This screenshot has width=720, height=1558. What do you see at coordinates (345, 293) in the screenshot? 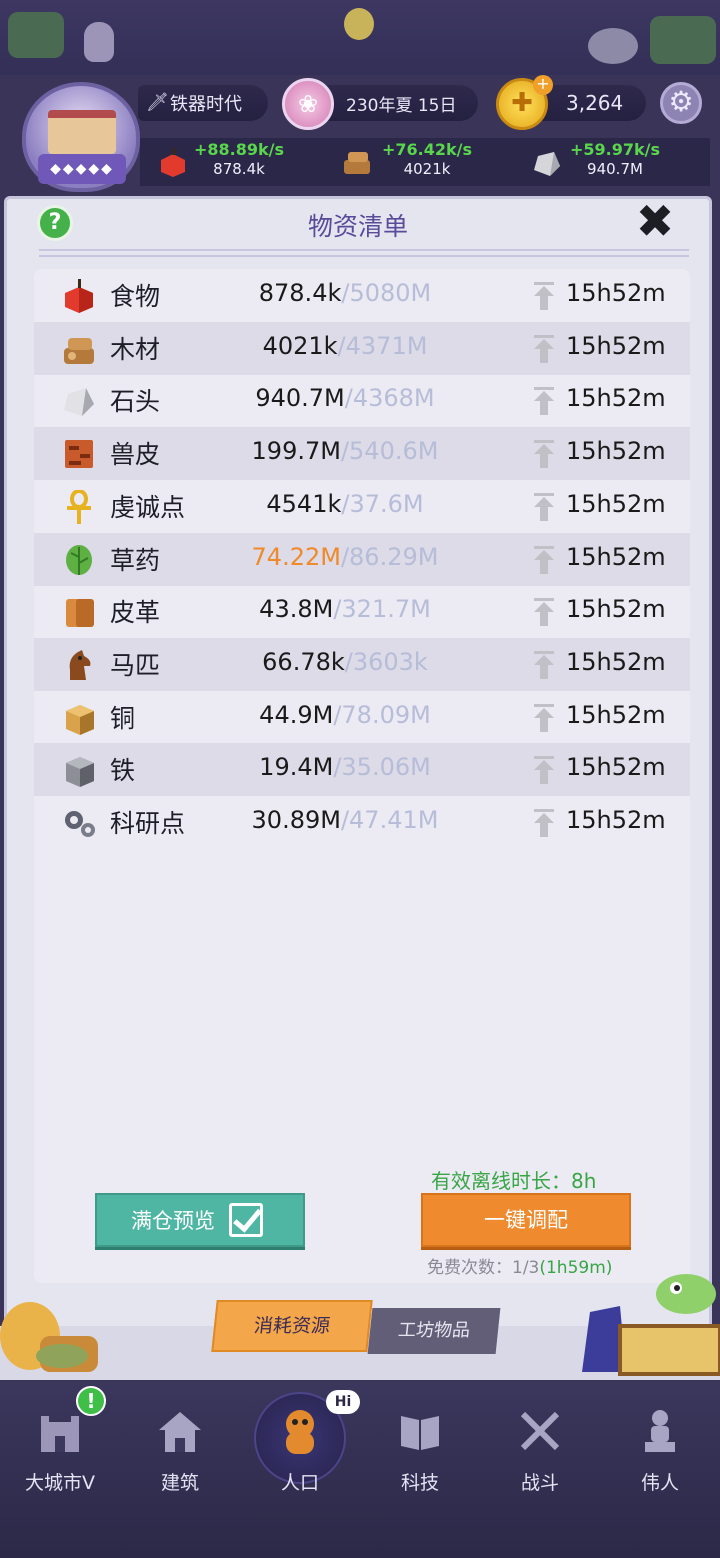
I see `resource-quantity: 878.4k/5080M` at bounding box center [345, 293].